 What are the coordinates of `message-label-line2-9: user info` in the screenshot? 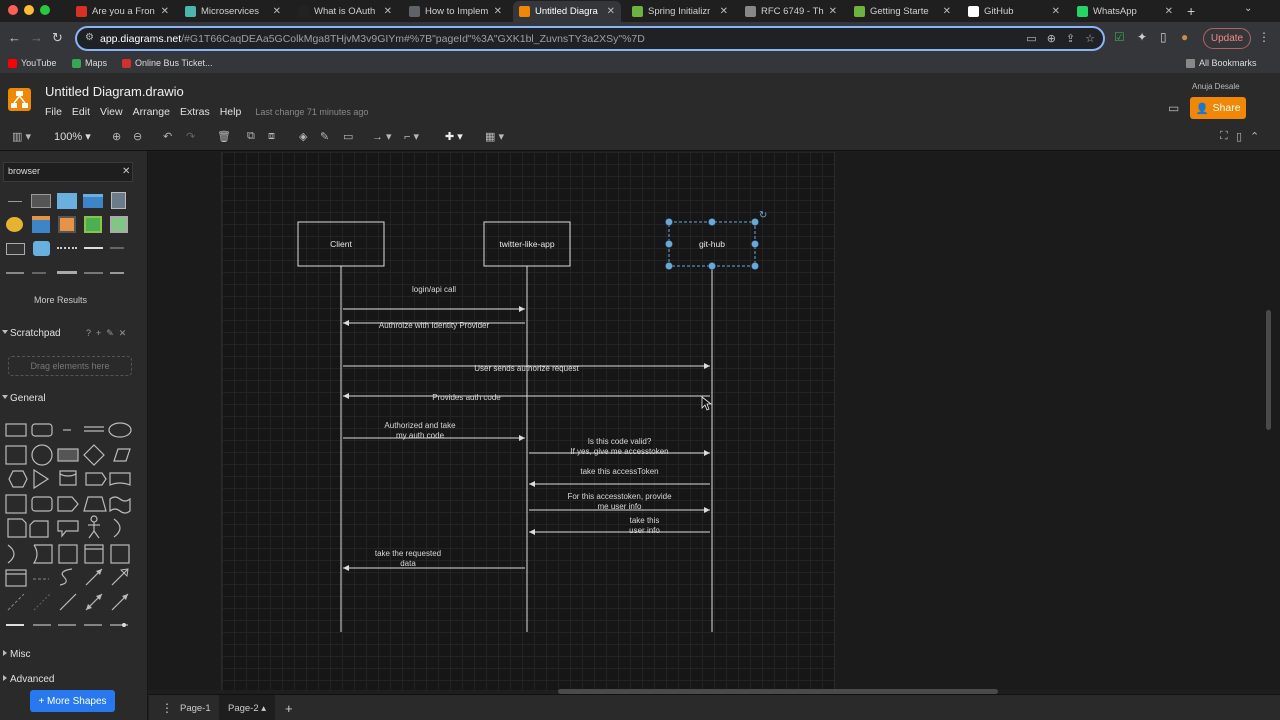 It's located at (644, 530).